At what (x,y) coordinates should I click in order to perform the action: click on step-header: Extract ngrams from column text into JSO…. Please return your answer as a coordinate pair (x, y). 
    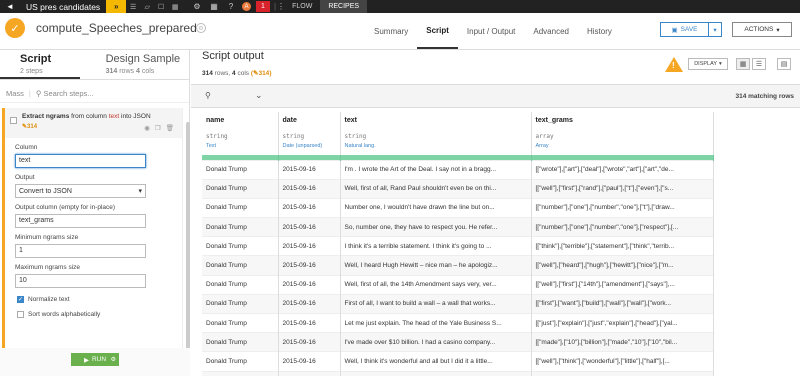
    Looking at the image, I should click on (93, 123).